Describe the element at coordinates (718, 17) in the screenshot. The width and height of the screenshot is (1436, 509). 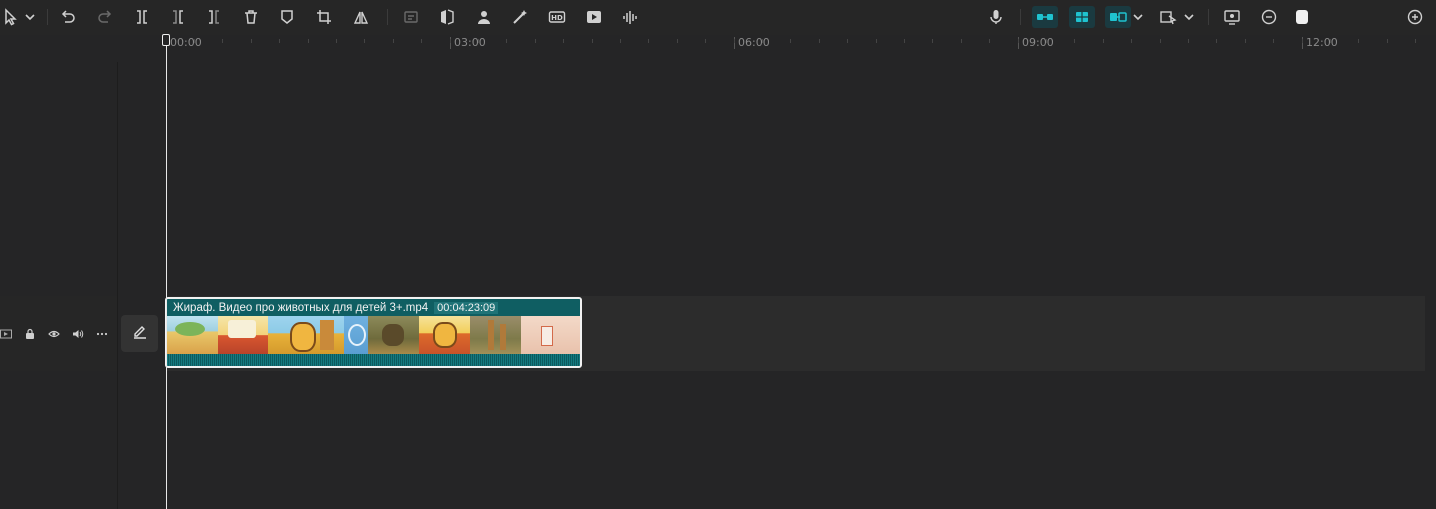
I see `timeline-toolbar: HD` at that location.